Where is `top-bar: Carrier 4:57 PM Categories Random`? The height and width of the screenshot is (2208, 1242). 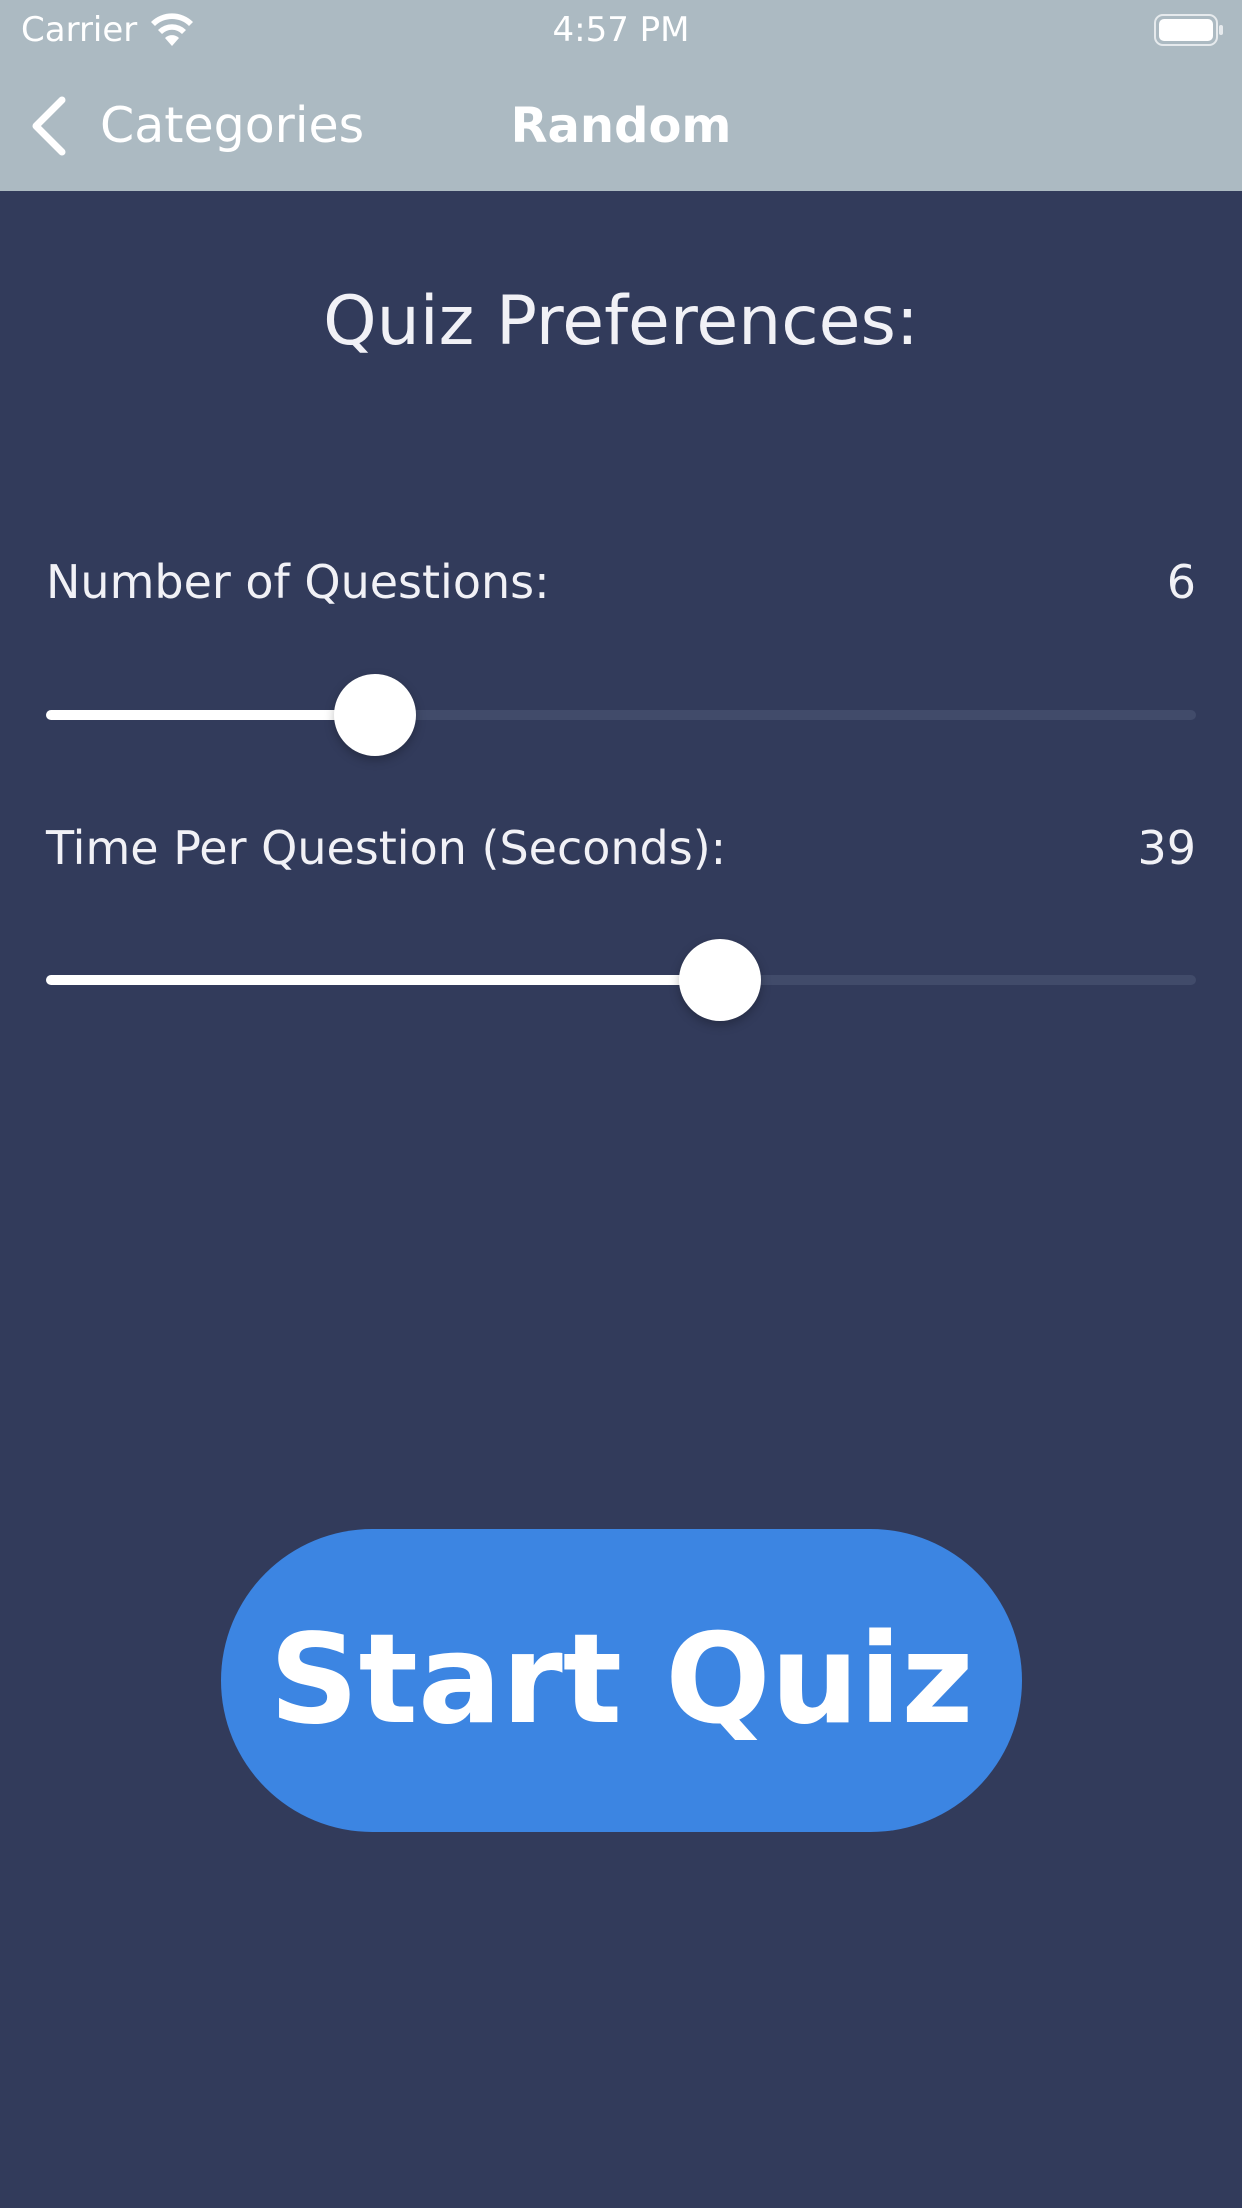 top-bar: Carrier 4:57 PM Categories Random is located at coordinates (621, 95).